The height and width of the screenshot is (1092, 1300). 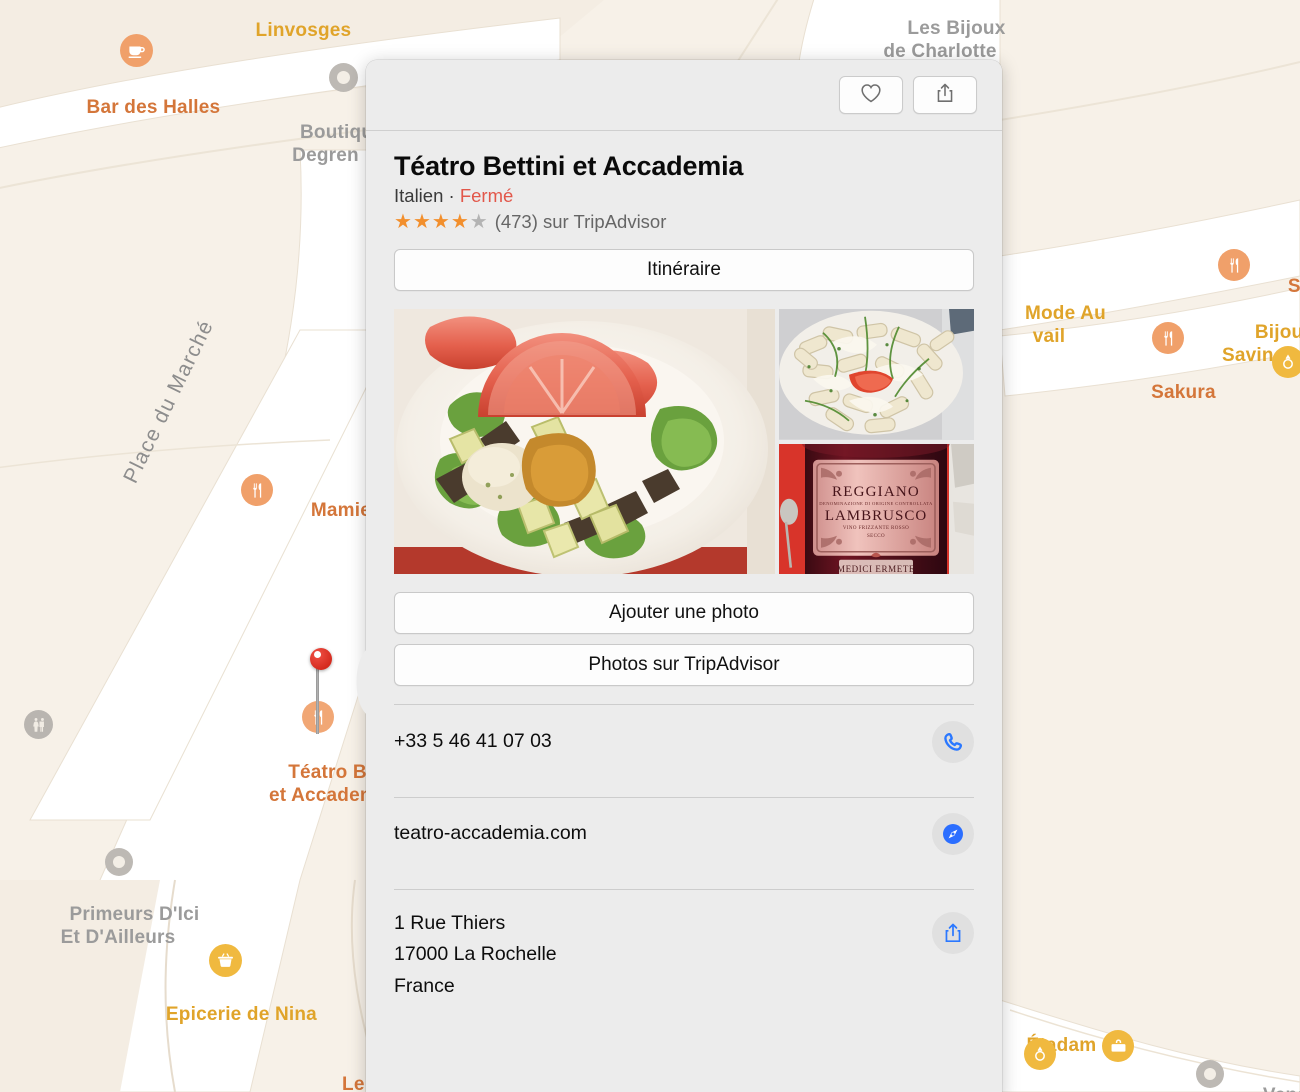 I want to click on ring-icon-etadam, so click(x=1040, y=1054).